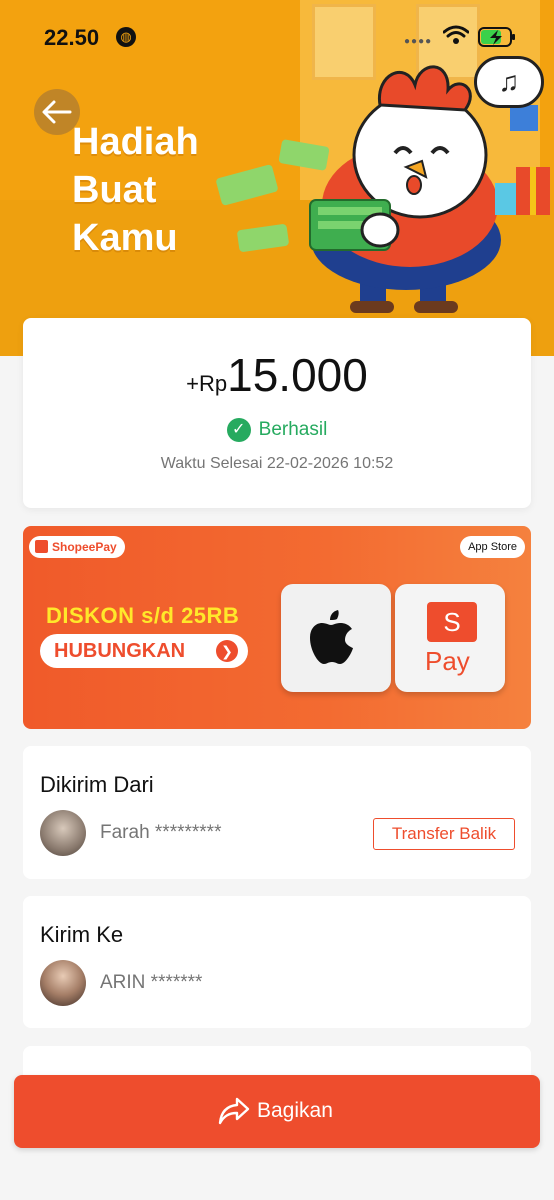 This screenshot has width=554, height=1200. I want to click on receiver-avatar, so click(63, 983).